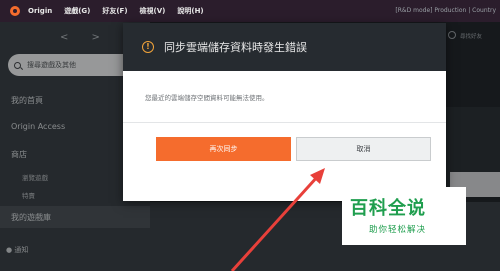 The image size is (500, 271). What do you see at coordinates (235, 47) in the screenshot?
I see `dialog-title: 同步雲端儲存資料時發生錯誤` at bounding box center [235, 47].